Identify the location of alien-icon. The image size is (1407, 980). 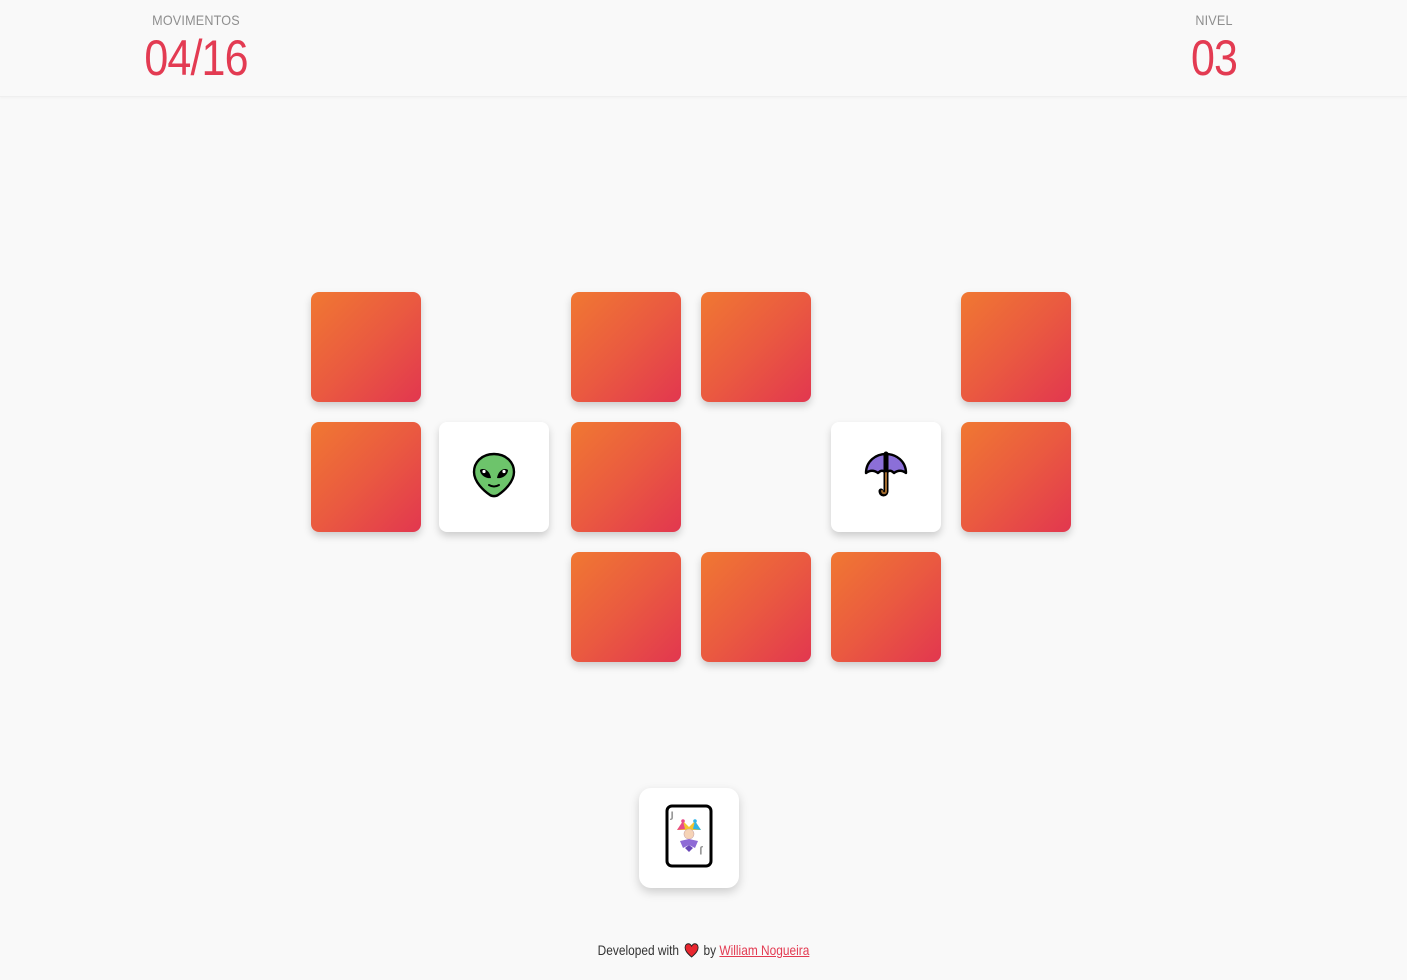
(494, 477).